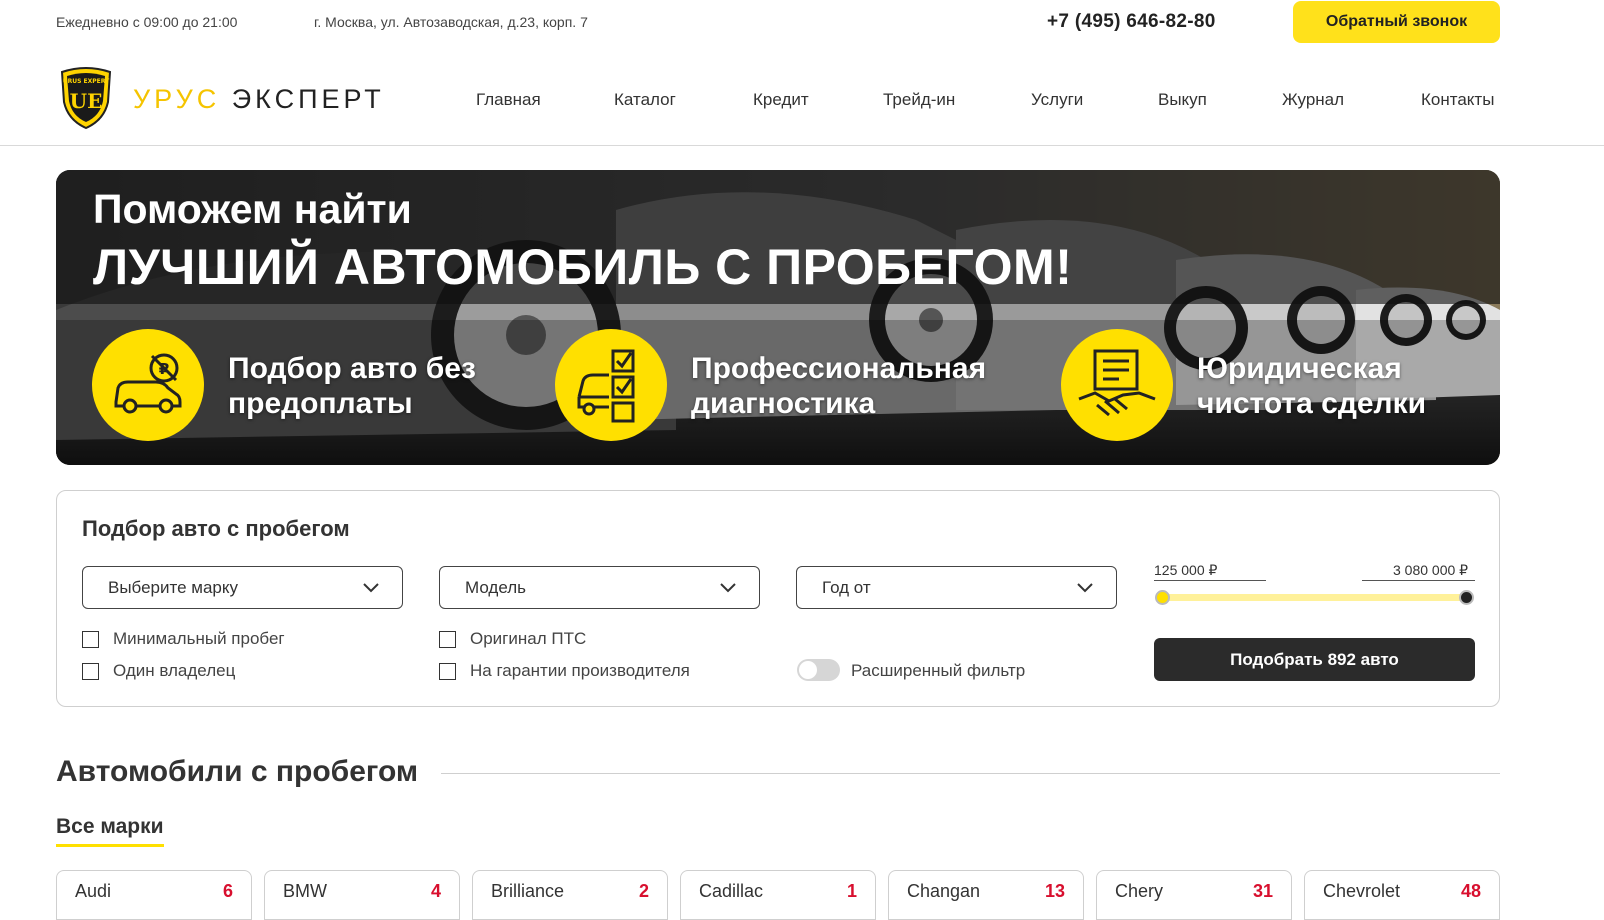  What do you see at coordinates (851, 891) in the screenshot?
I see `brand-count: 1` at bounding box center [851, 891].